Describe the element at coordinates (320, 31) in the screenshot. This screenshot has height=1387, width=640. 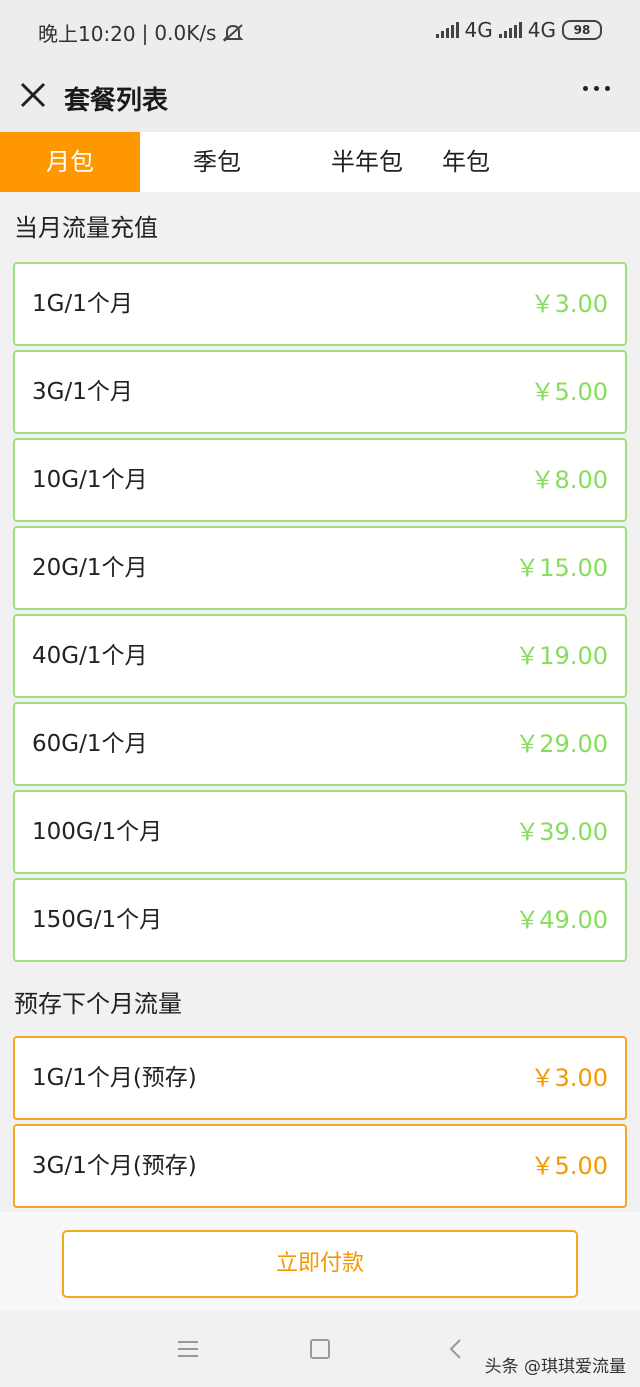
I see `status-bar: 晚上10:20 | 0.0K/s 4G 4G 98` at that location.